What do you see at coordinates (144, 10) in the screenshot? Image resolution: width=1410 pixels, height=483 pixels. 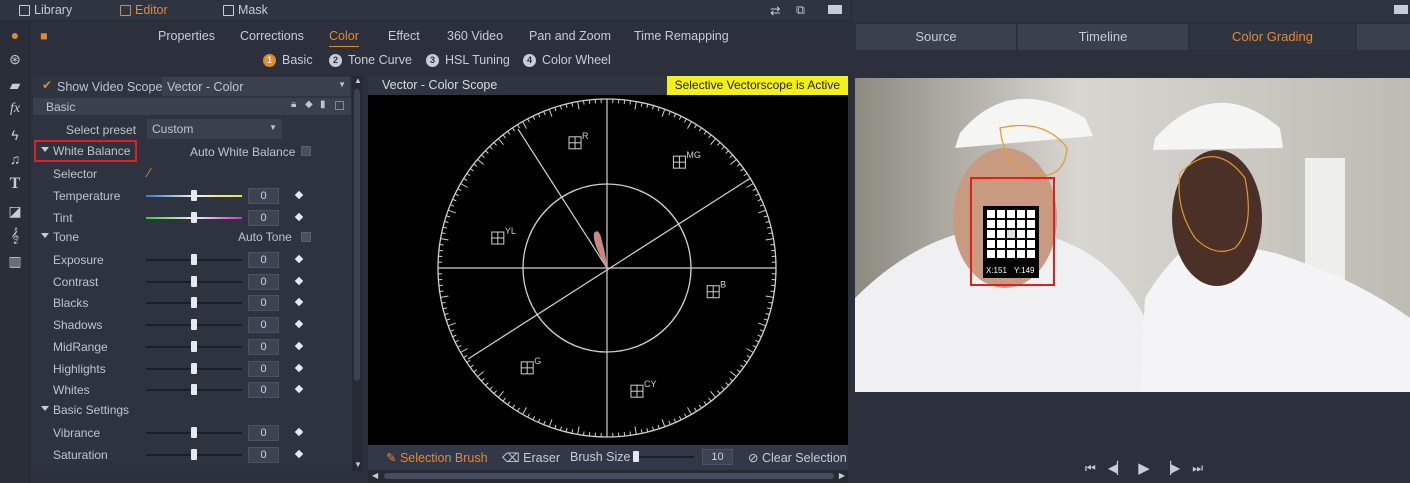 I see `editor-tab: Editor` at bounding box center [144, 10].